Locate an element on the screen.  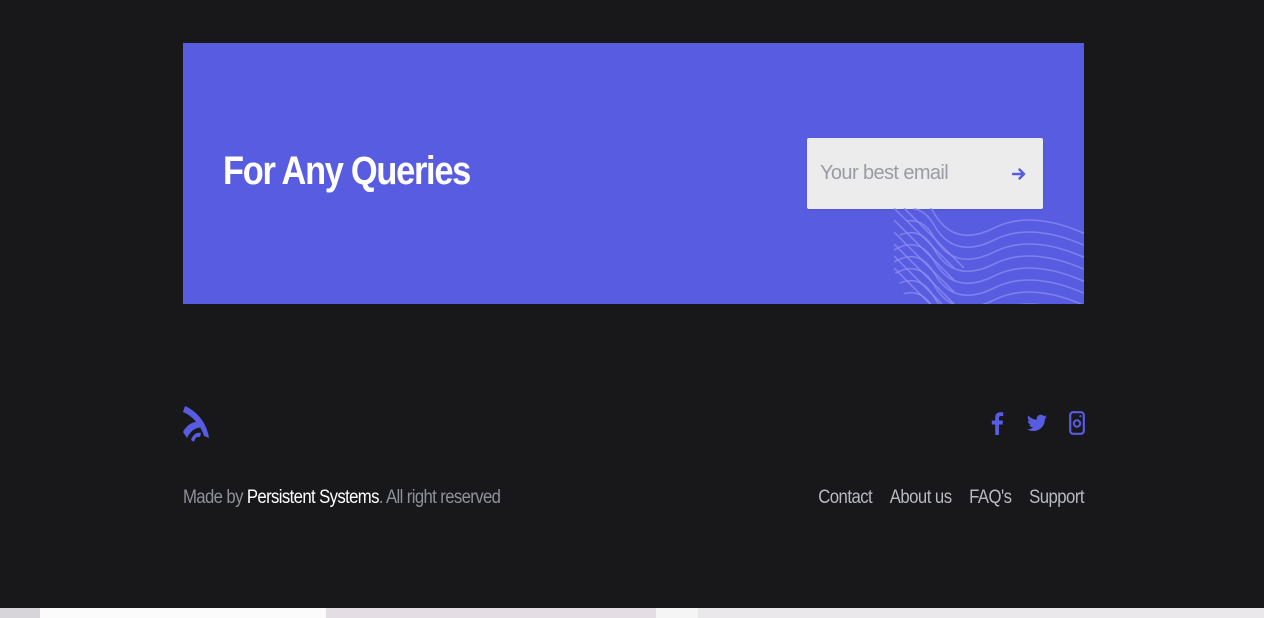
email-input is located at coordinates (902, 173).